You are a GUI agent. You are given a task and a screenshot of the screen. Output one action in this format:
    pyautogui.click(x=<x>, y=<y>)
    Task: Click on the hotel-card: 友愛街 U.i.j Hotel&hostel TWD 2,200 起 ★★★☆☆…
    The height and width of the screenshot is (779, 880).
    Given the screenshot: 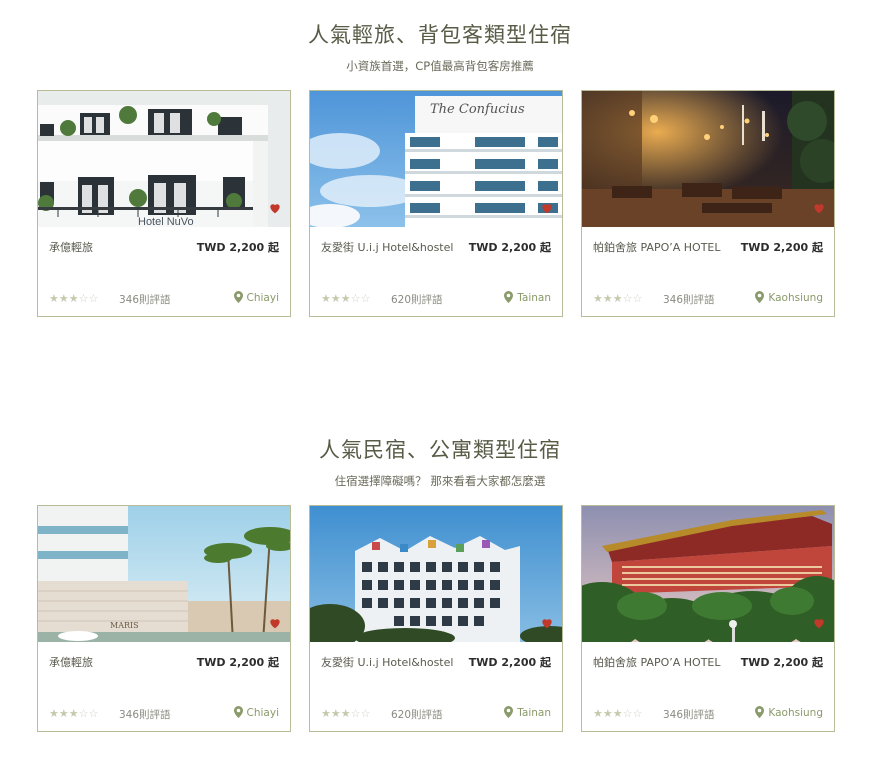 What is the action you would take?
    pyautogui.click(x=436, y=618)
    